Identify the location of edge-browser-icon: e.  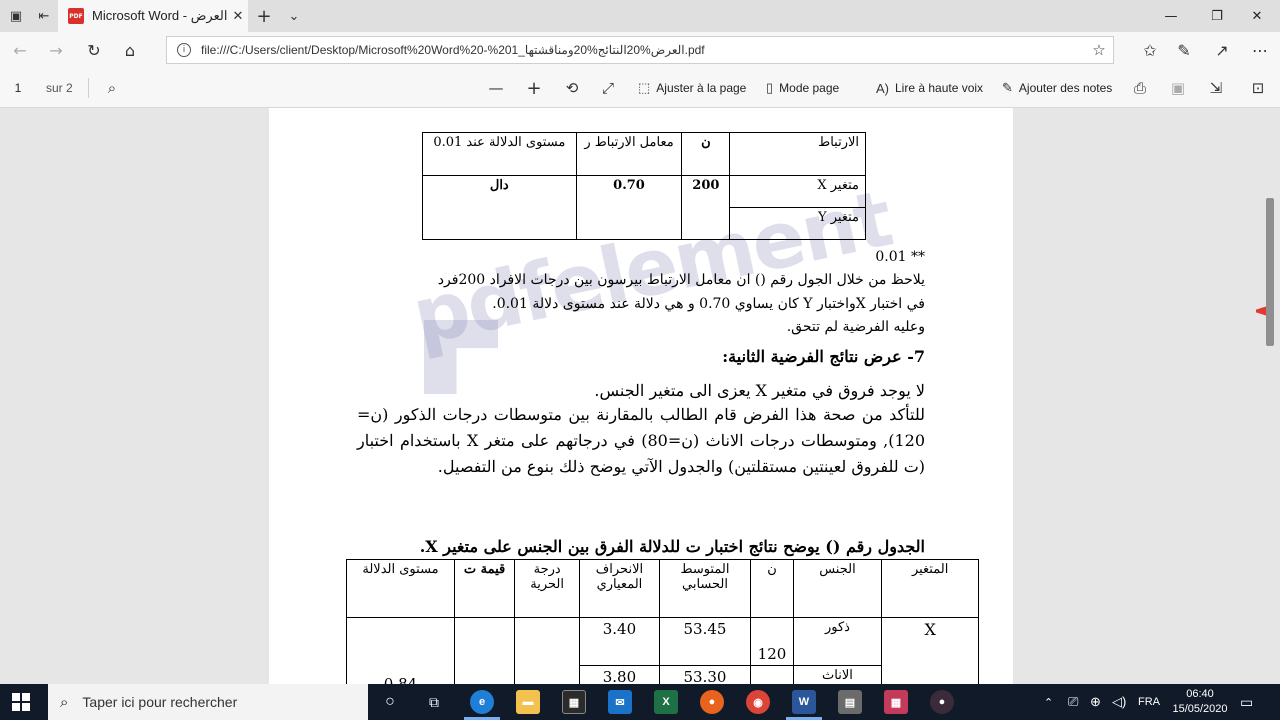
(482, 702).